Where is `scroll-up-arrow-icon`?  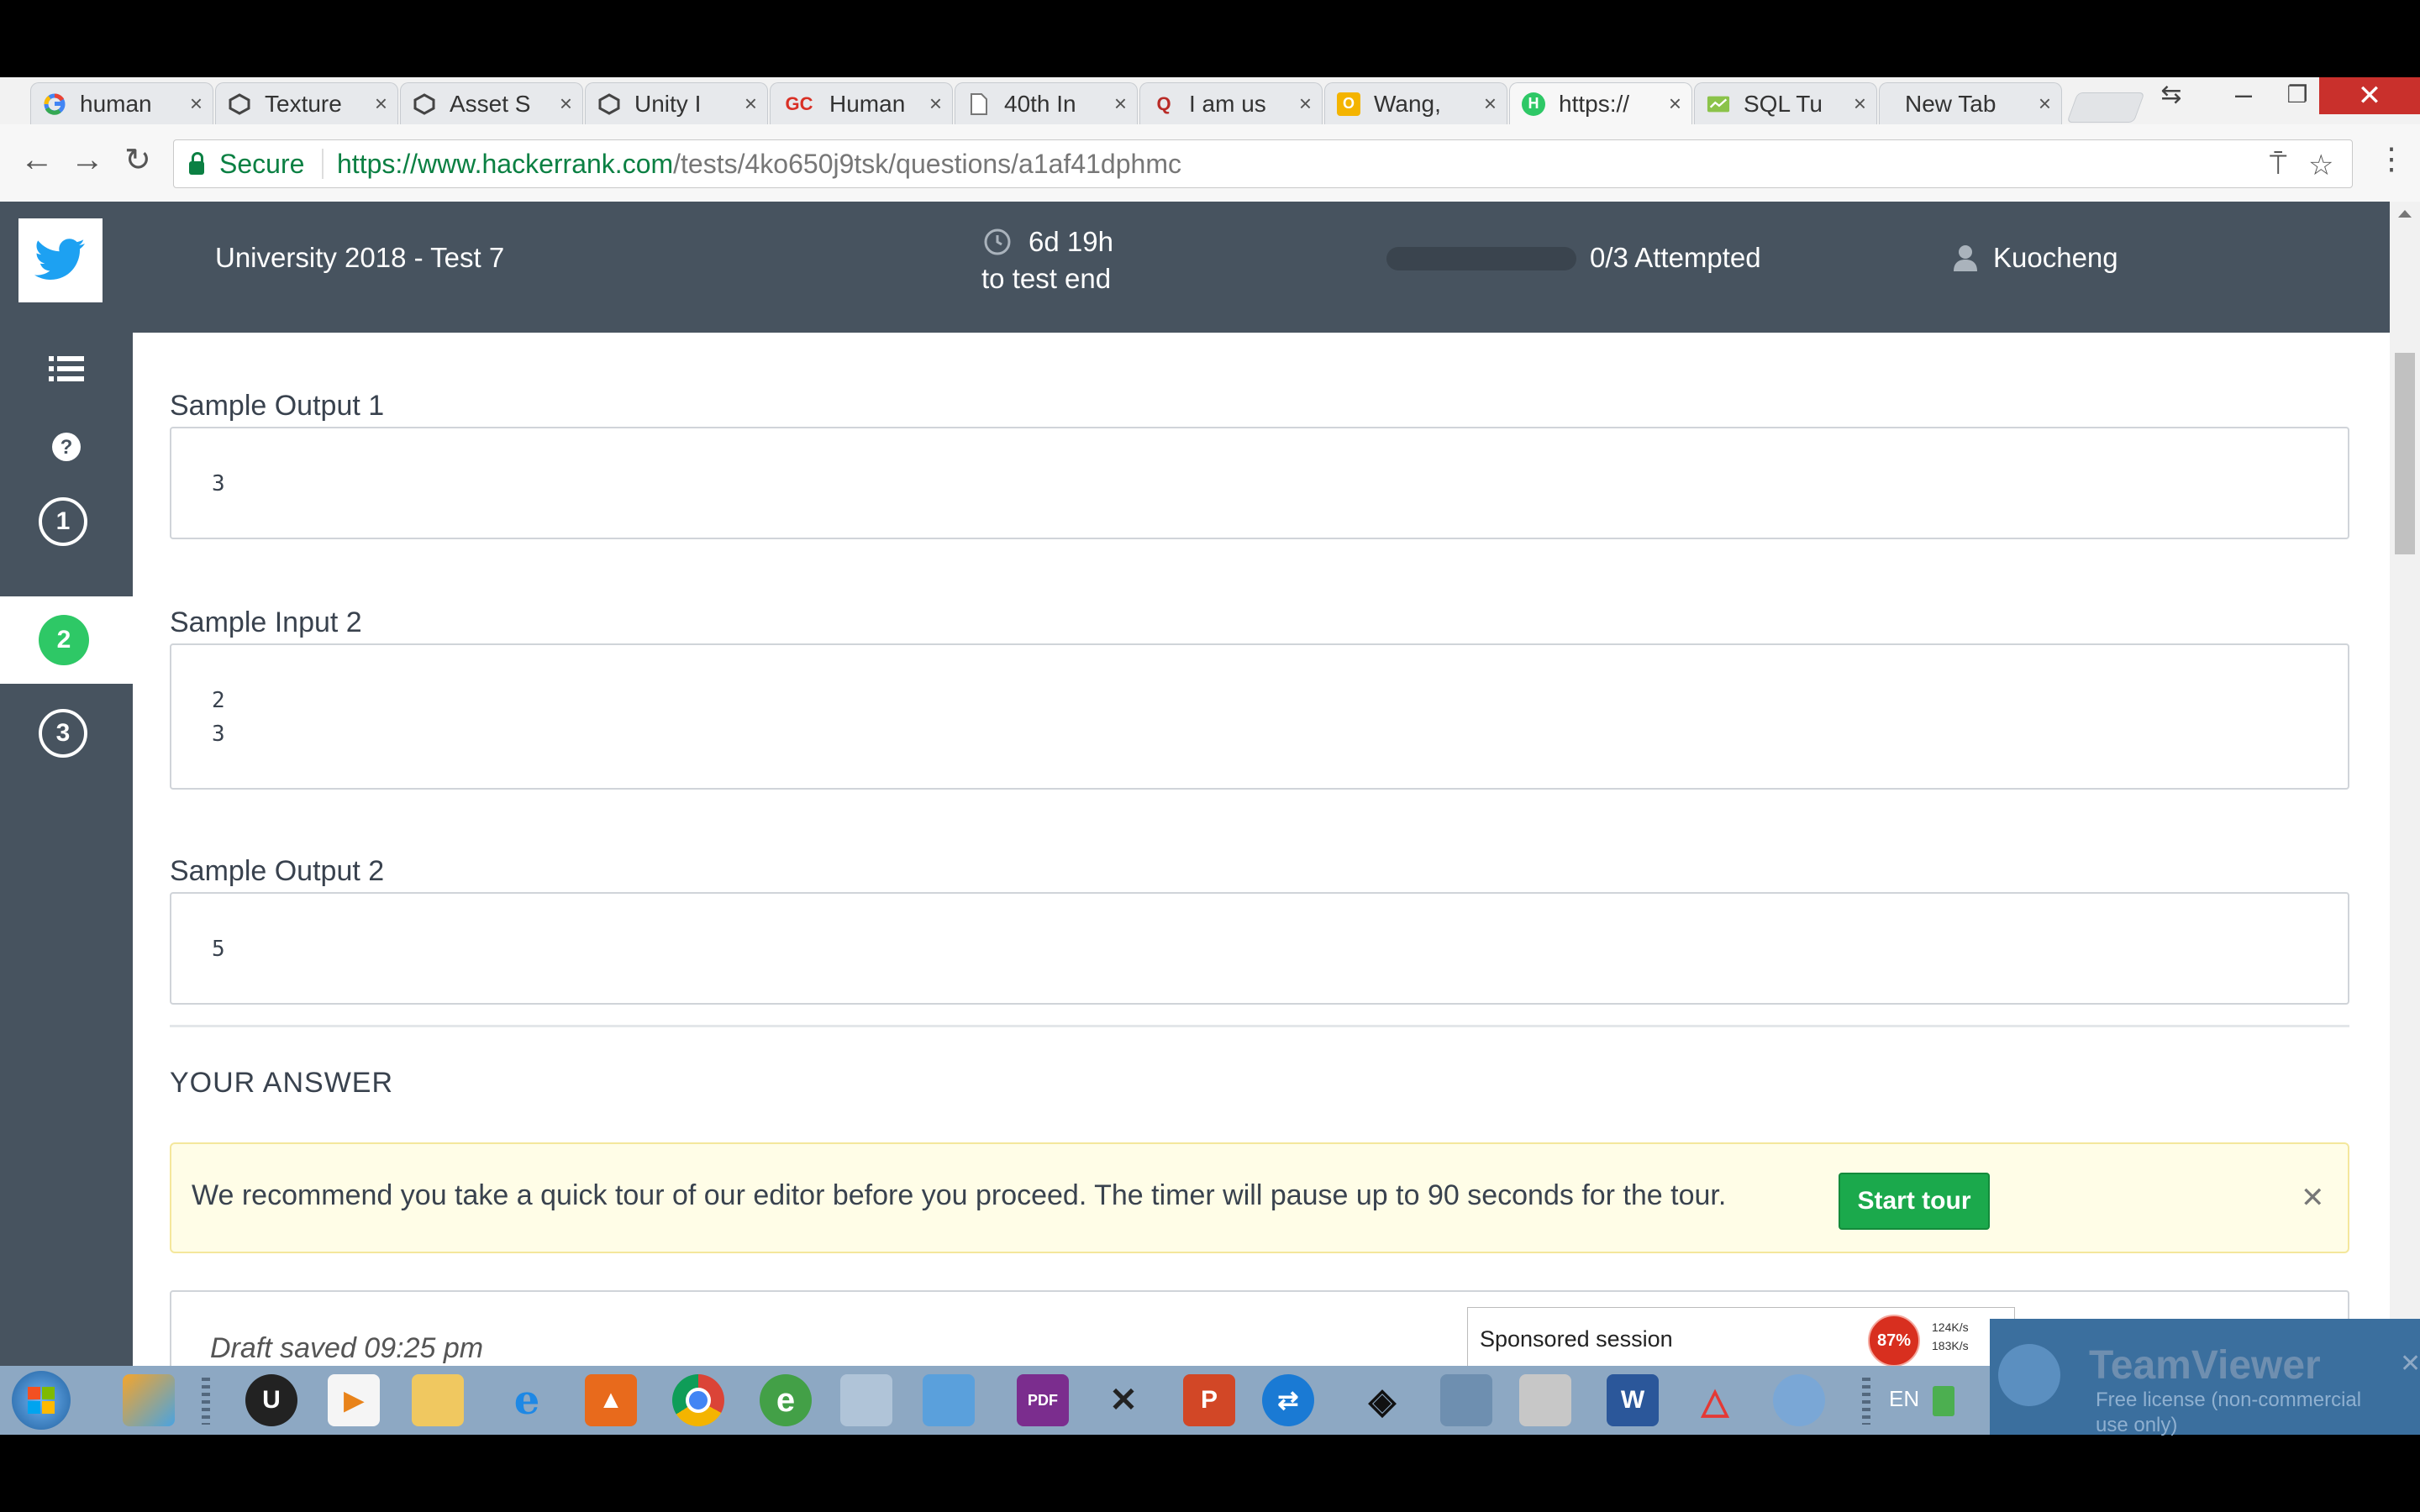 scroll-up-arrow-icon is located at coordinates (2405, 214).